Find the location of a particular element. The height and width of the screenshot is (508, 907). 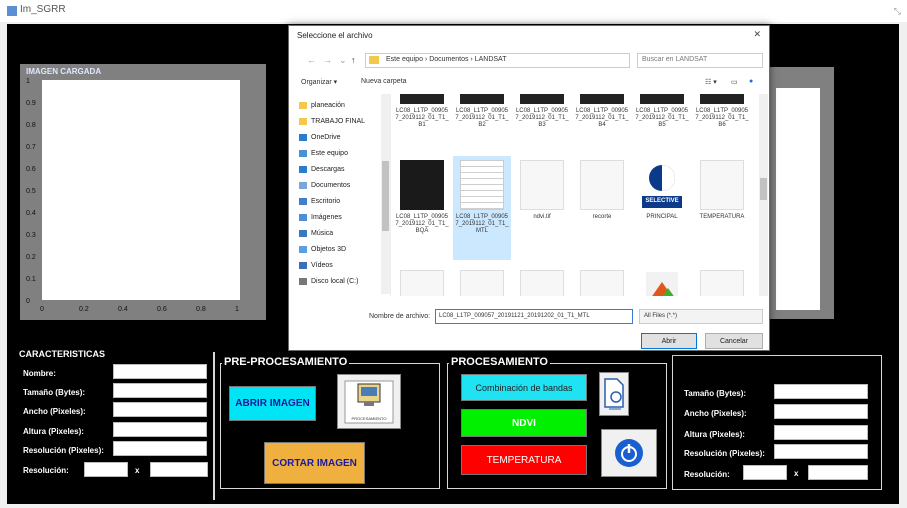

preprocessing-icon-caption: PROCESAMIENTO is located at coordinates (369, 418).